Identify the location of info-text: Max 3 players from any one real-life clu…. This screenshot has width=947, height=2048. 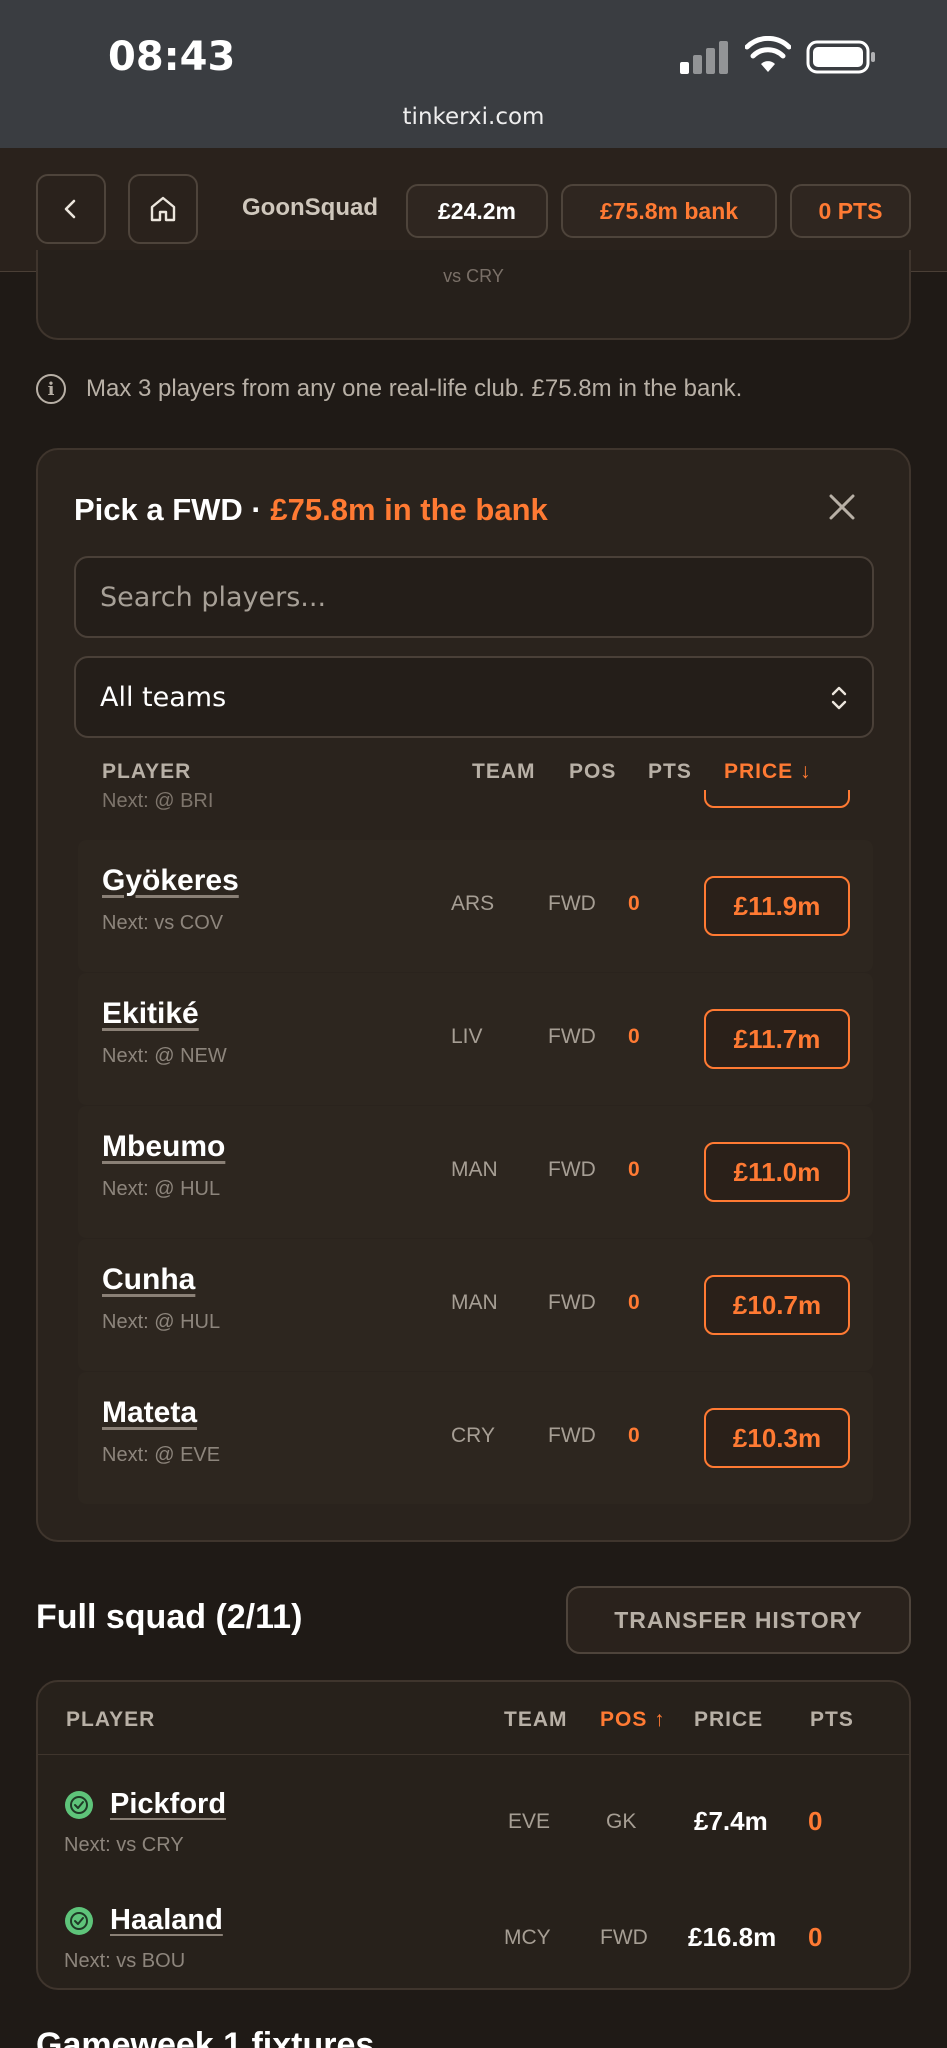
(414, 388).